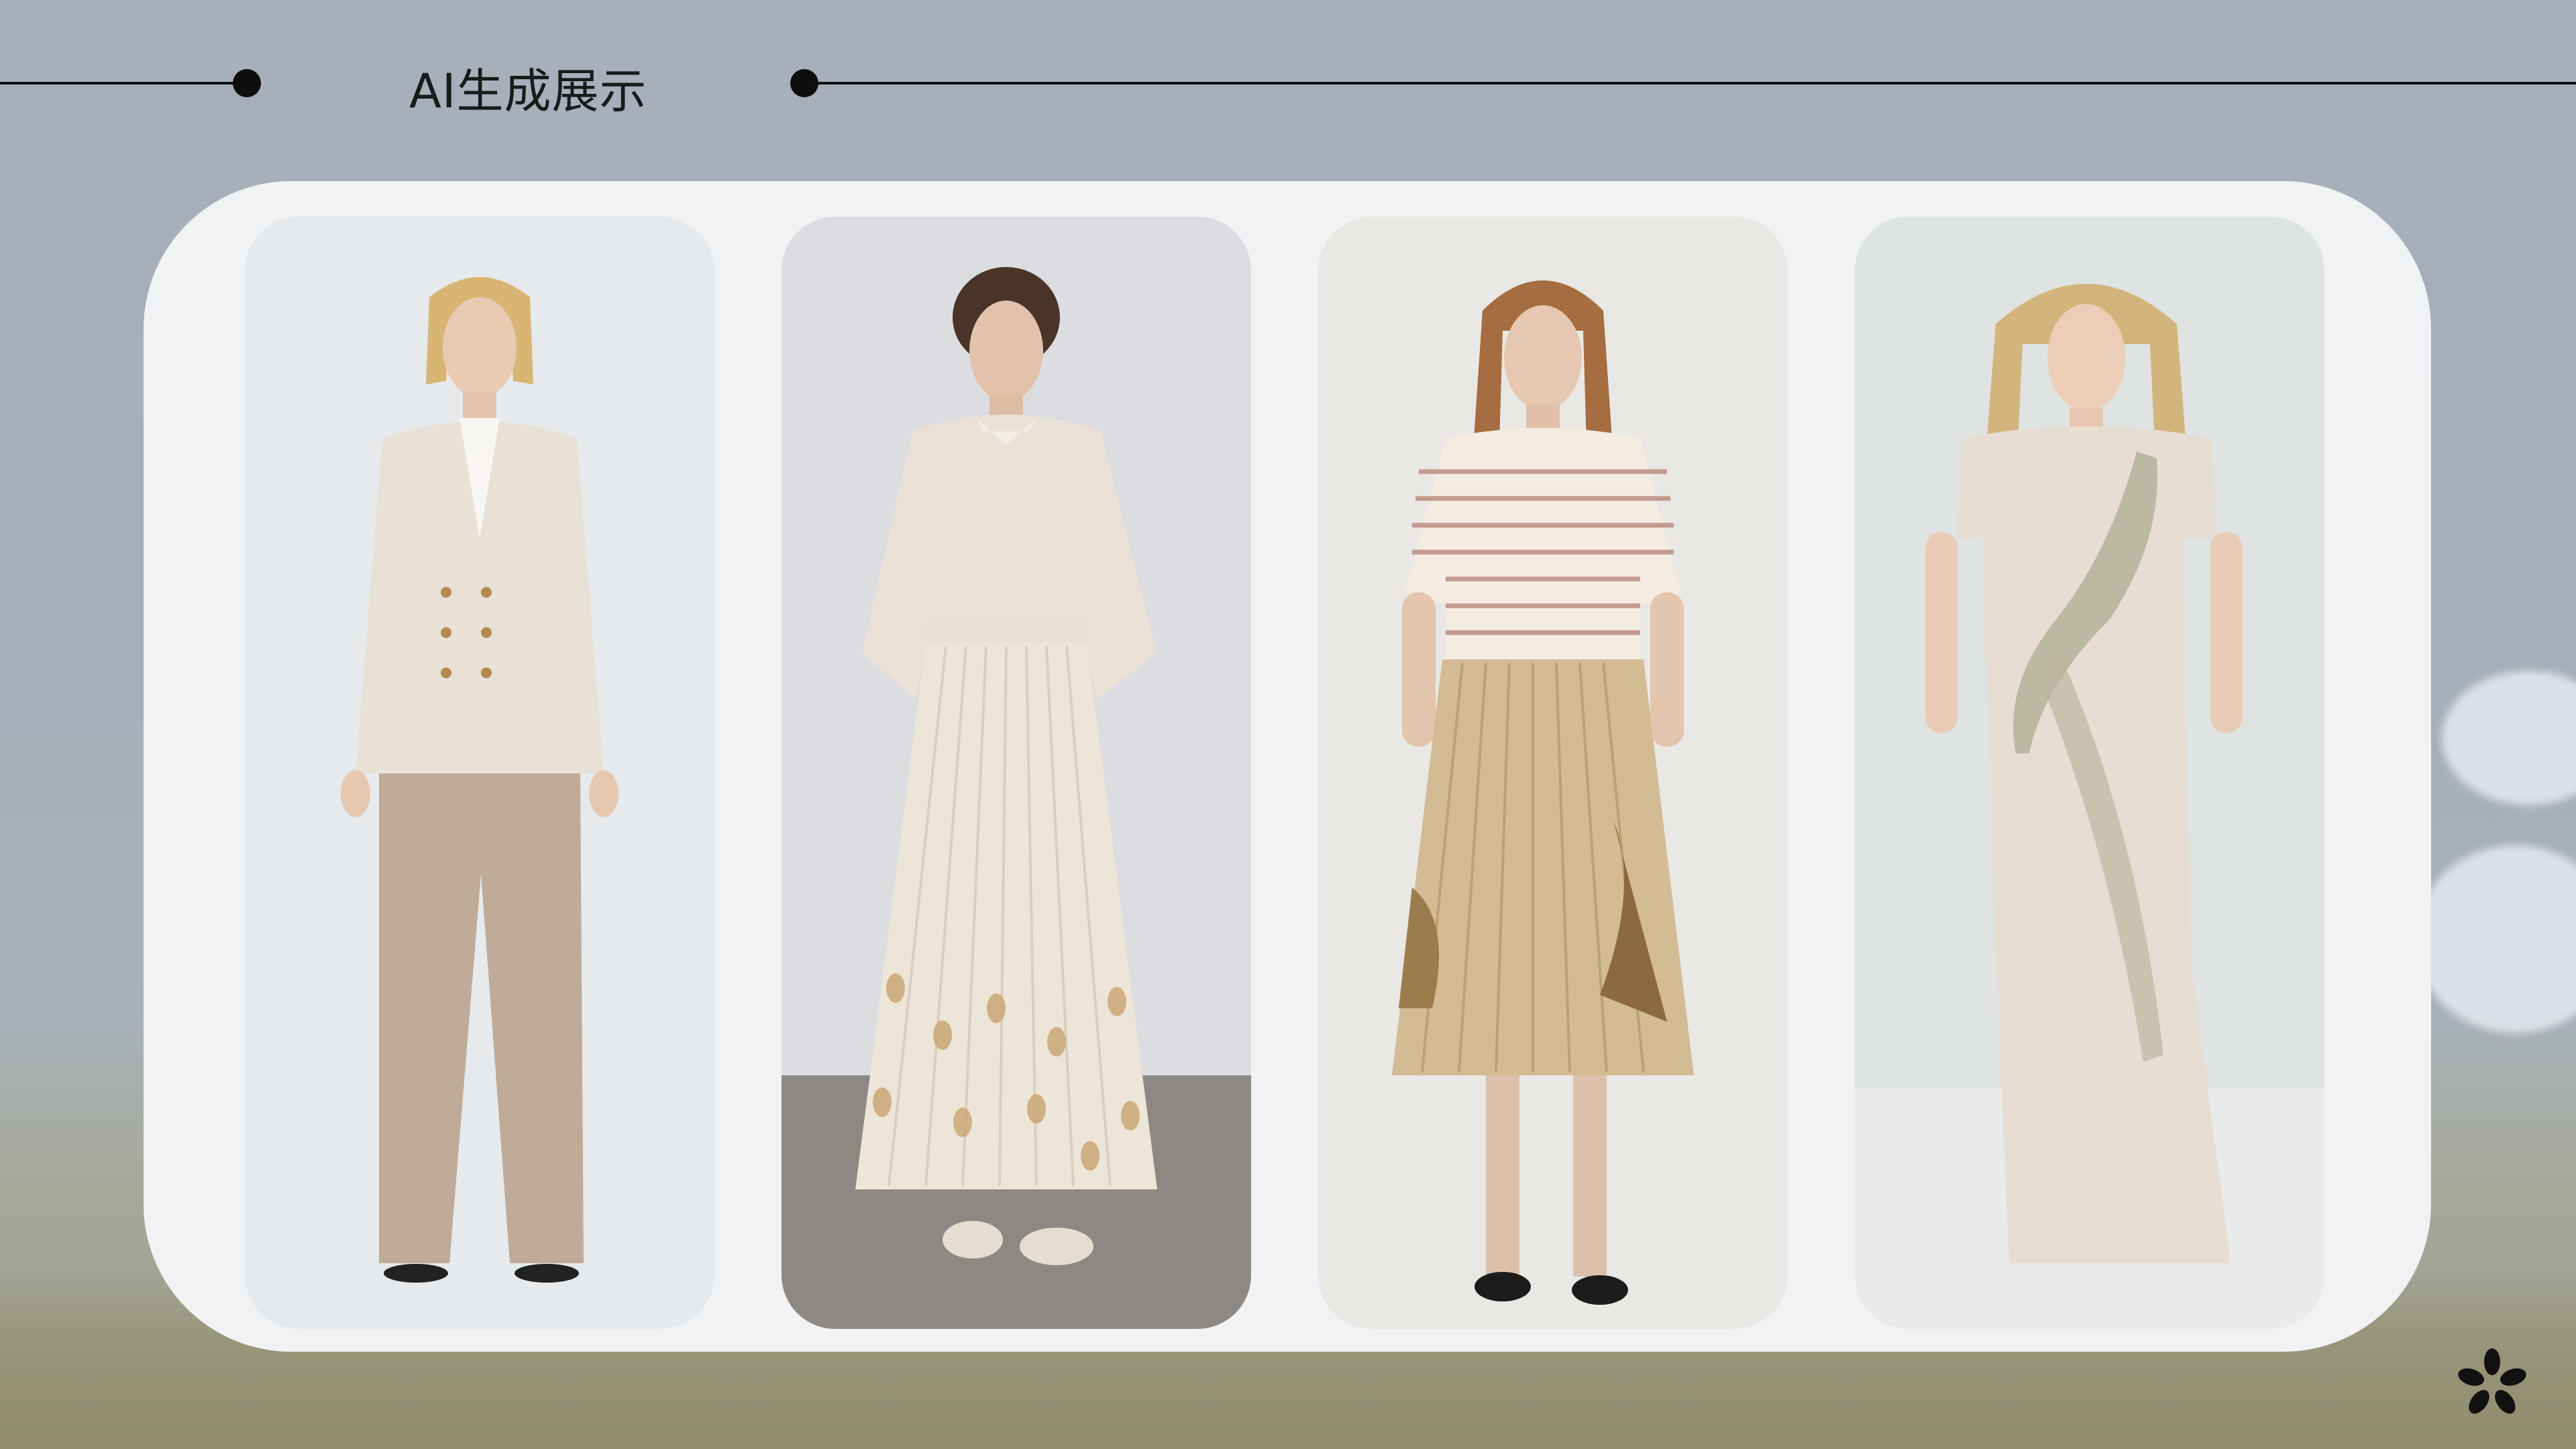  Describe the element at coordinates (479, 773) in the screenshot. I see `model-beige-suit-image` at that location.